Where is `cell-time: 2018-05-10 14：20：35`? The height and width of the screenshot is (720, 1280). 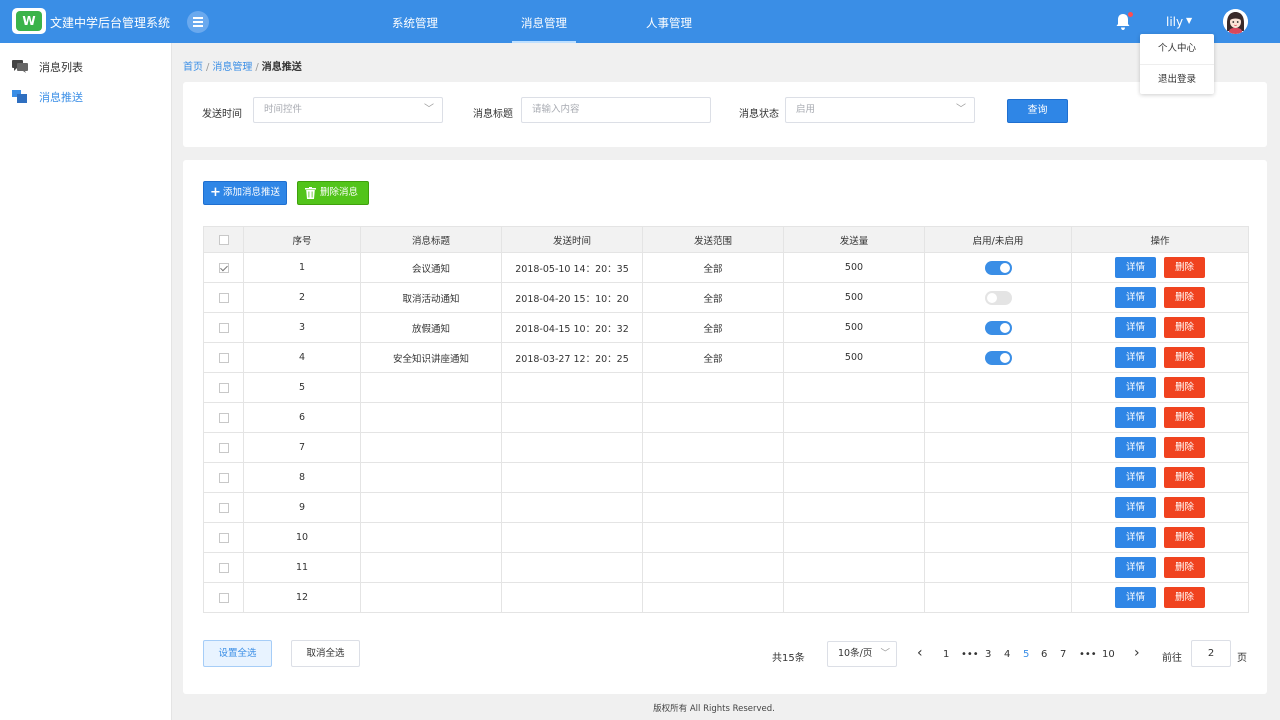 cell-time: 2018-05-10 14：20：35 is located at coordinates (572, 267).